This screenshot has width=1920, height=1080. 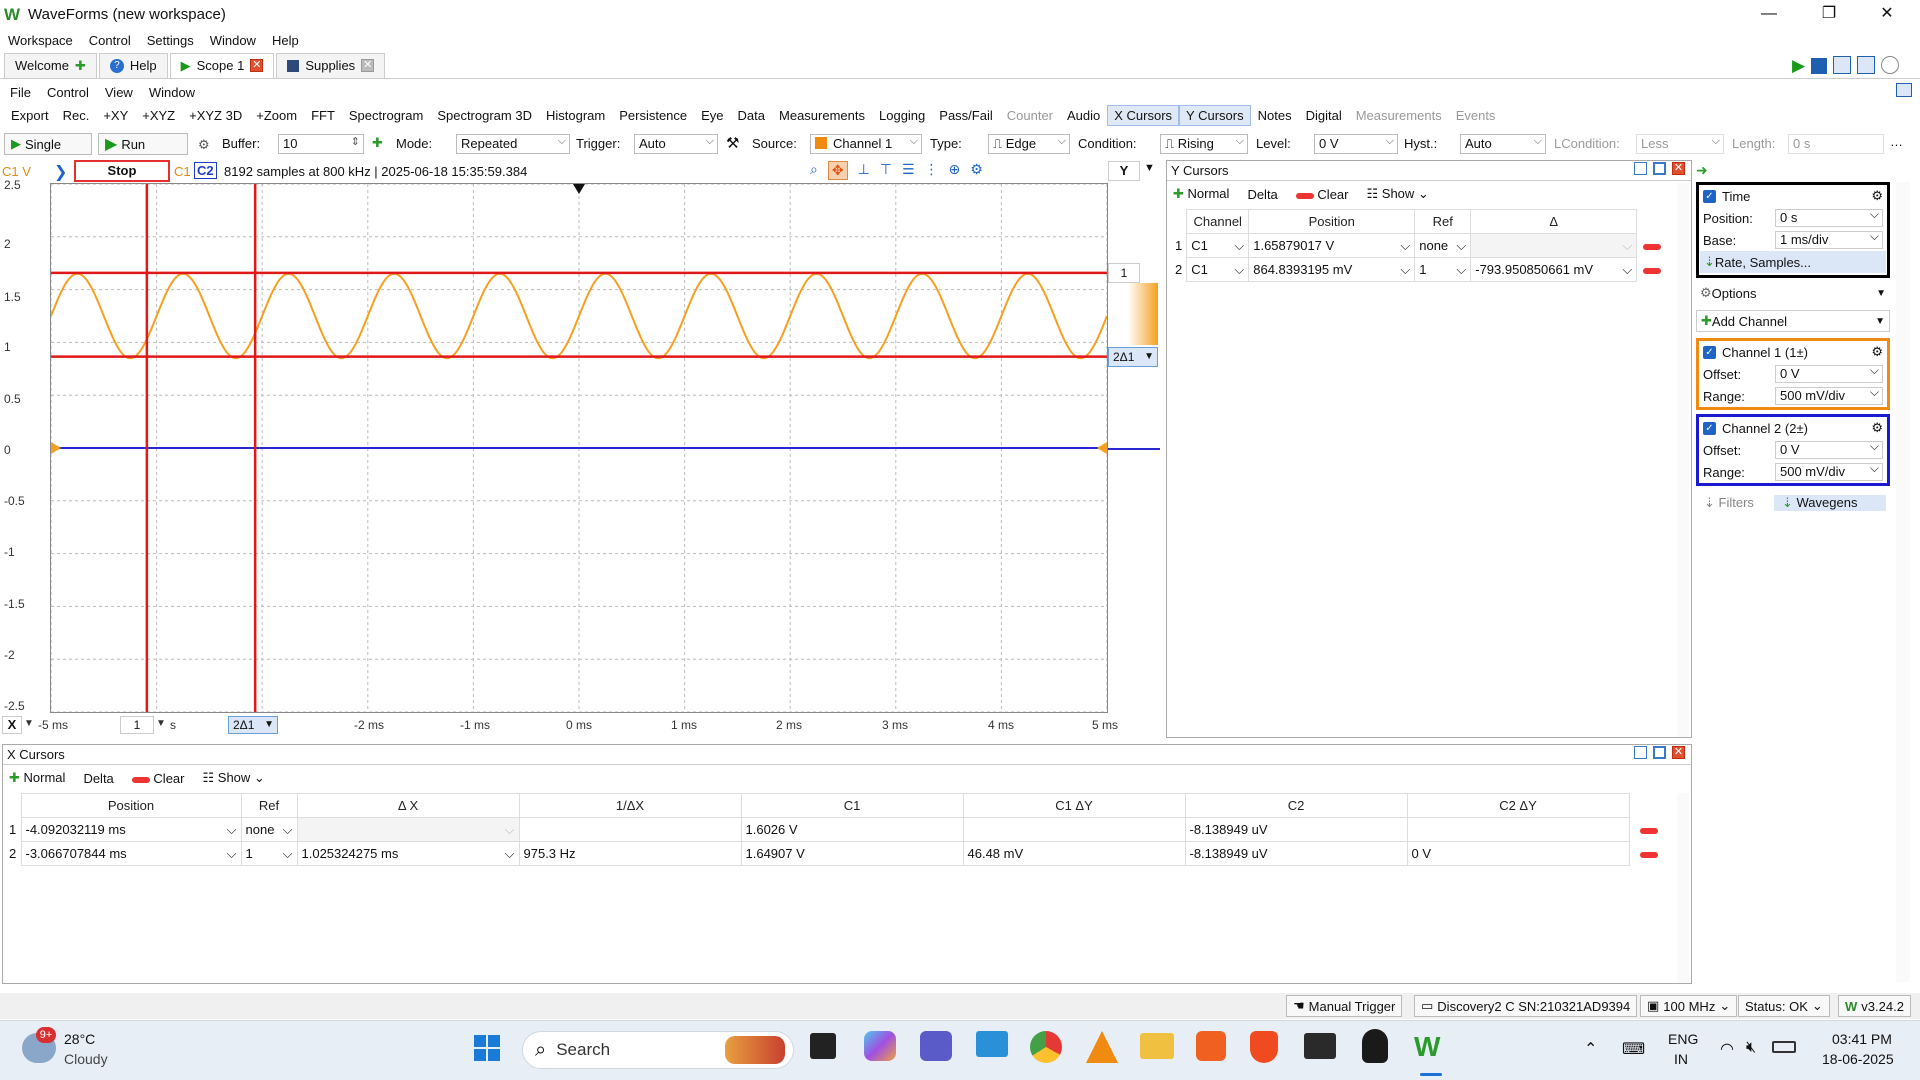 I want to click on data-button: Data, so click(x=751, y=115).